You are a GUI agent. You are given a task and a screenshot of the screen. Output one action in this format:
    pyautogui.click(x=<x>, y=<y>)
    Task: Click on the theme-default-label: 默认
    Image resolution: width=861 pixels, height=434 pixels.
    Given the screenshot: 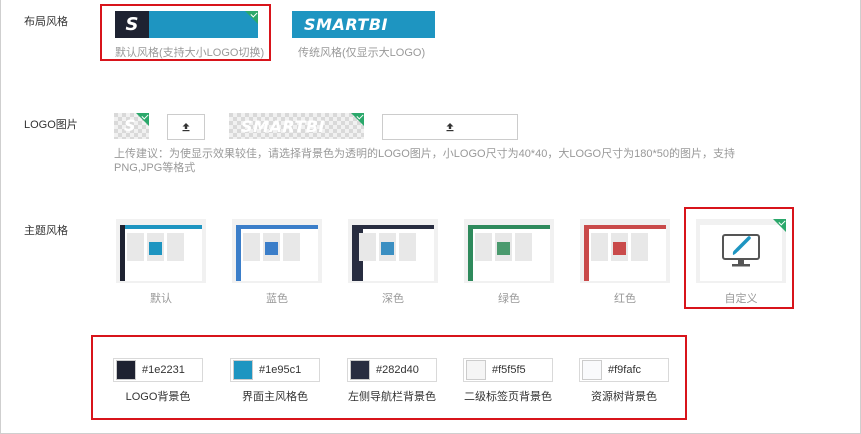 What is the action you would take?
    pyautogui.click(x=161, y=299)
    